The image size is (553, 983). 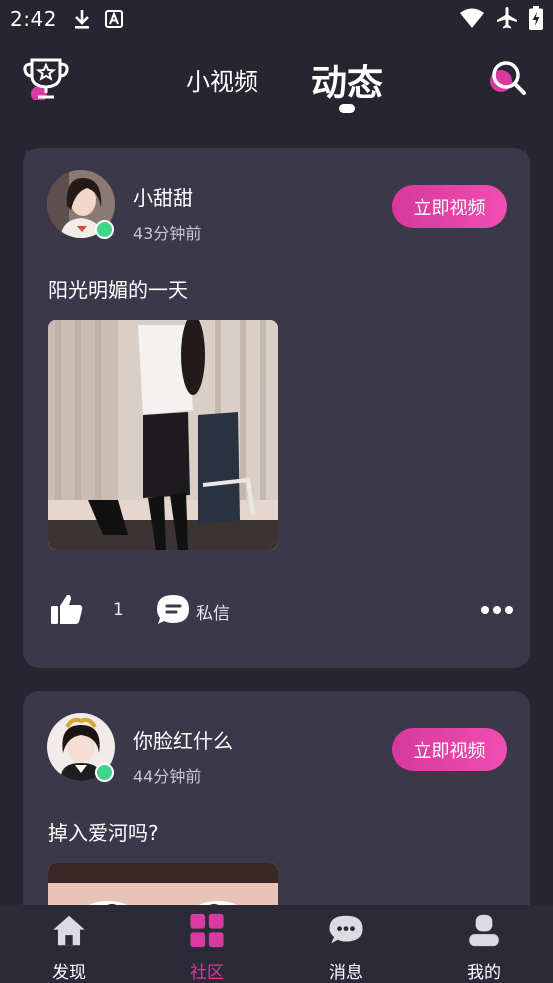 What do you see at coordinates (507, 18) in the screenshot?
I see `airplane-icon` at bounding box center [507, 18].